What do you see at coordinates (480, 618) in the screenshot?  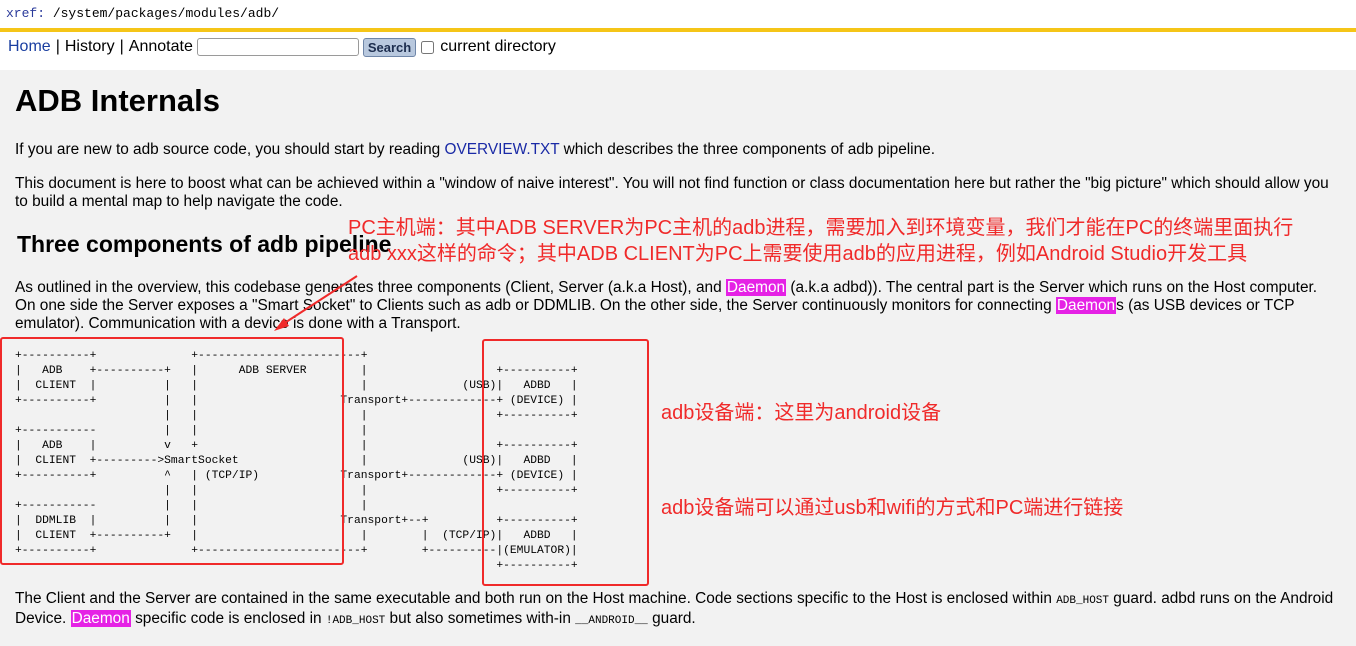 I see `host-text-d: but also sometimes with-in` at bounding box center [480, 618].